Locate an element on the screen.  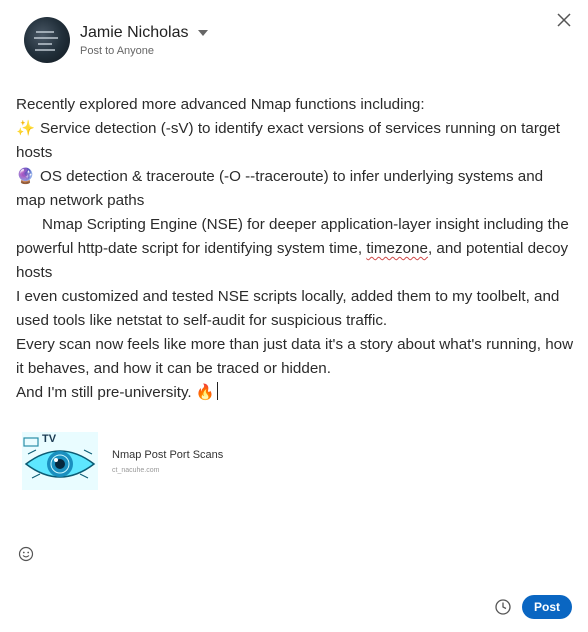
link-preview-thumbnail: TV is located at coordinates (60, 461).